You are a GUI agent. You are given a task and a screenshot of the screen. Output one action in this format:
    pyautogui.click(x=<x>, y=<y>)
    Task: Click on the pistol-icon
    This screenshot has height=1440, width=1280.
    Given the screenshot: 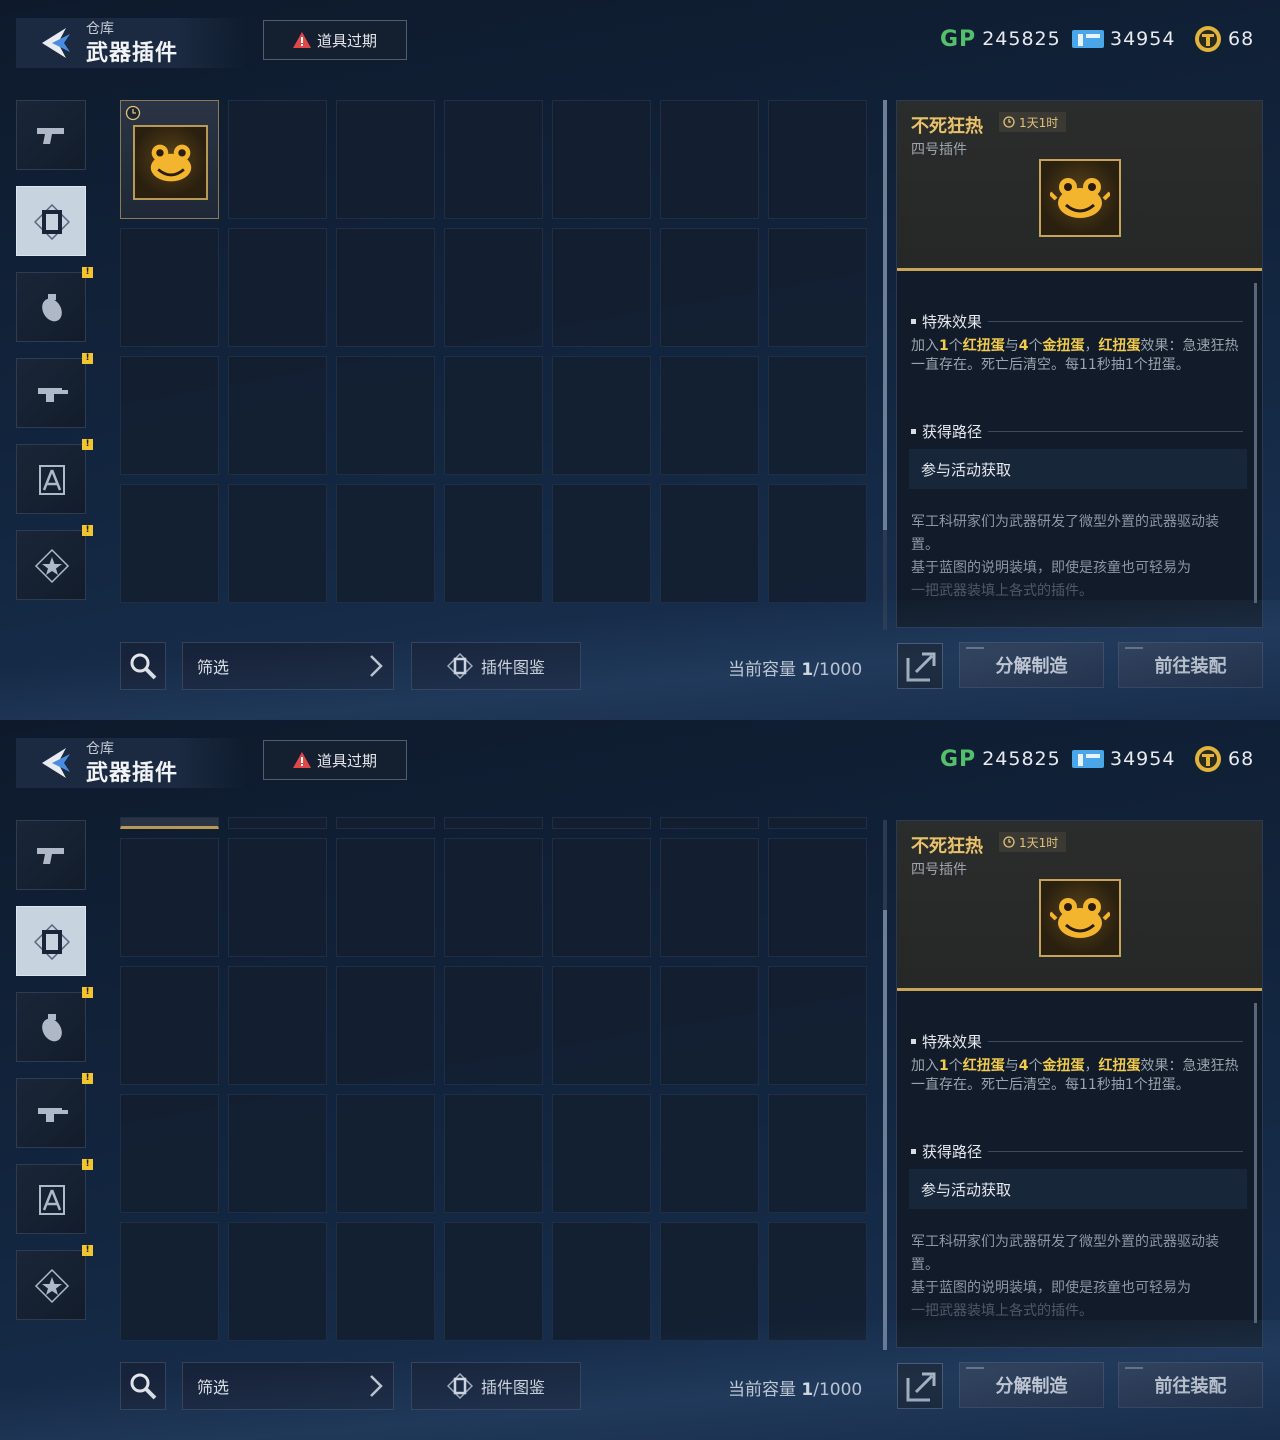 What is the action you would take?
    pyautogui.click(x=50, y=136)
    